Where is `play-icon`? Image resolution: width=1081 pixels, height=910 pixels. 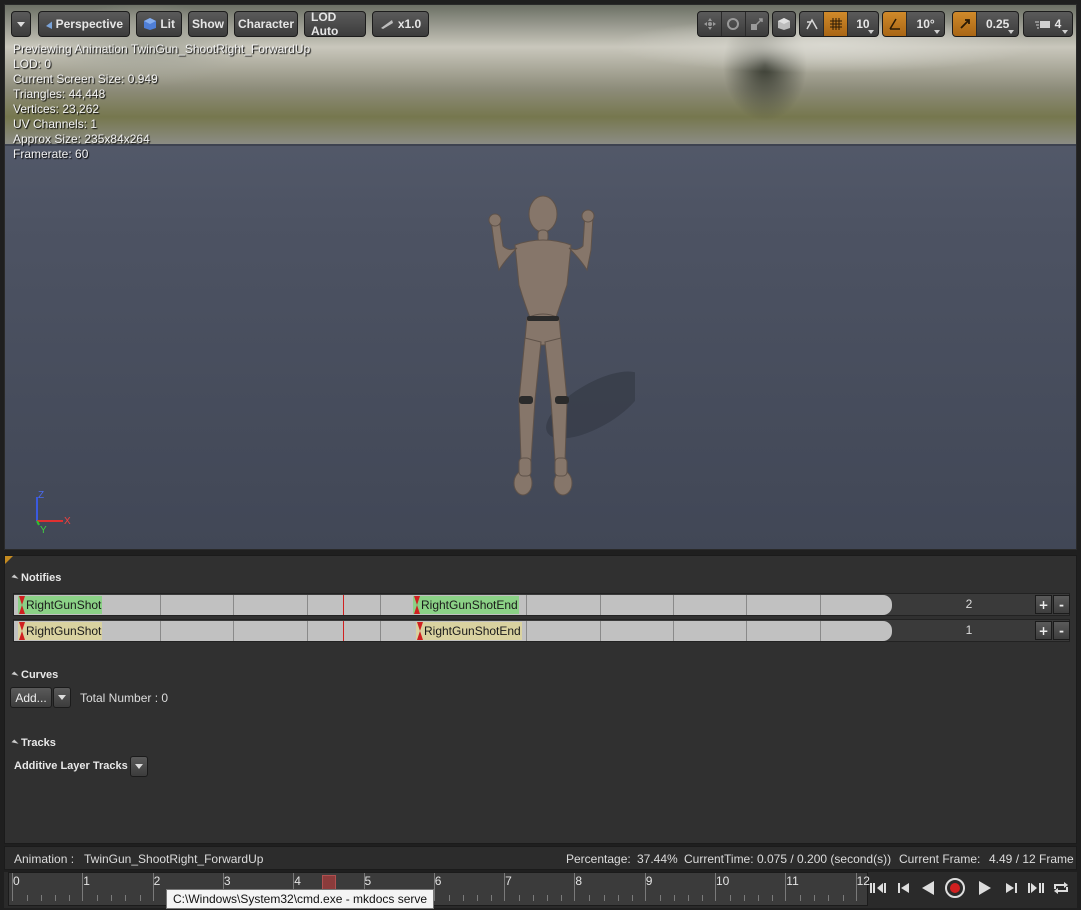 play-icon is located at coordinates (985, 888).